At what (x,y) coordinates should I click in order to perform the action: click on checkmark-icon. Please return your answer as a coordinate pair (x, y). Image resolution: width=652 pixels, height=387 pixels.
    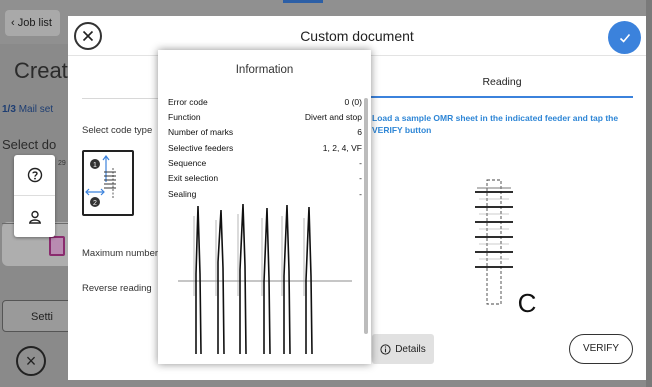
    Looking at the image, I should click on (624, 38).